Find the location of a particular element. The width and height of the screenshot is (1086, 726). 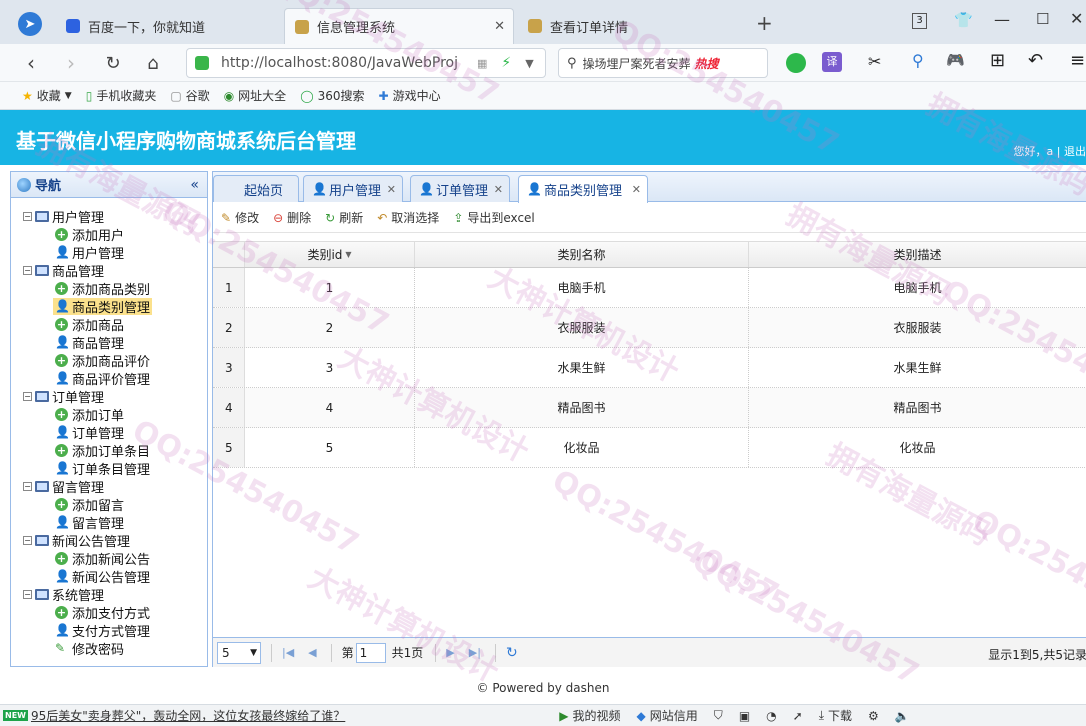

tab-count-badge: 3 is located at coordinates (919, 21).